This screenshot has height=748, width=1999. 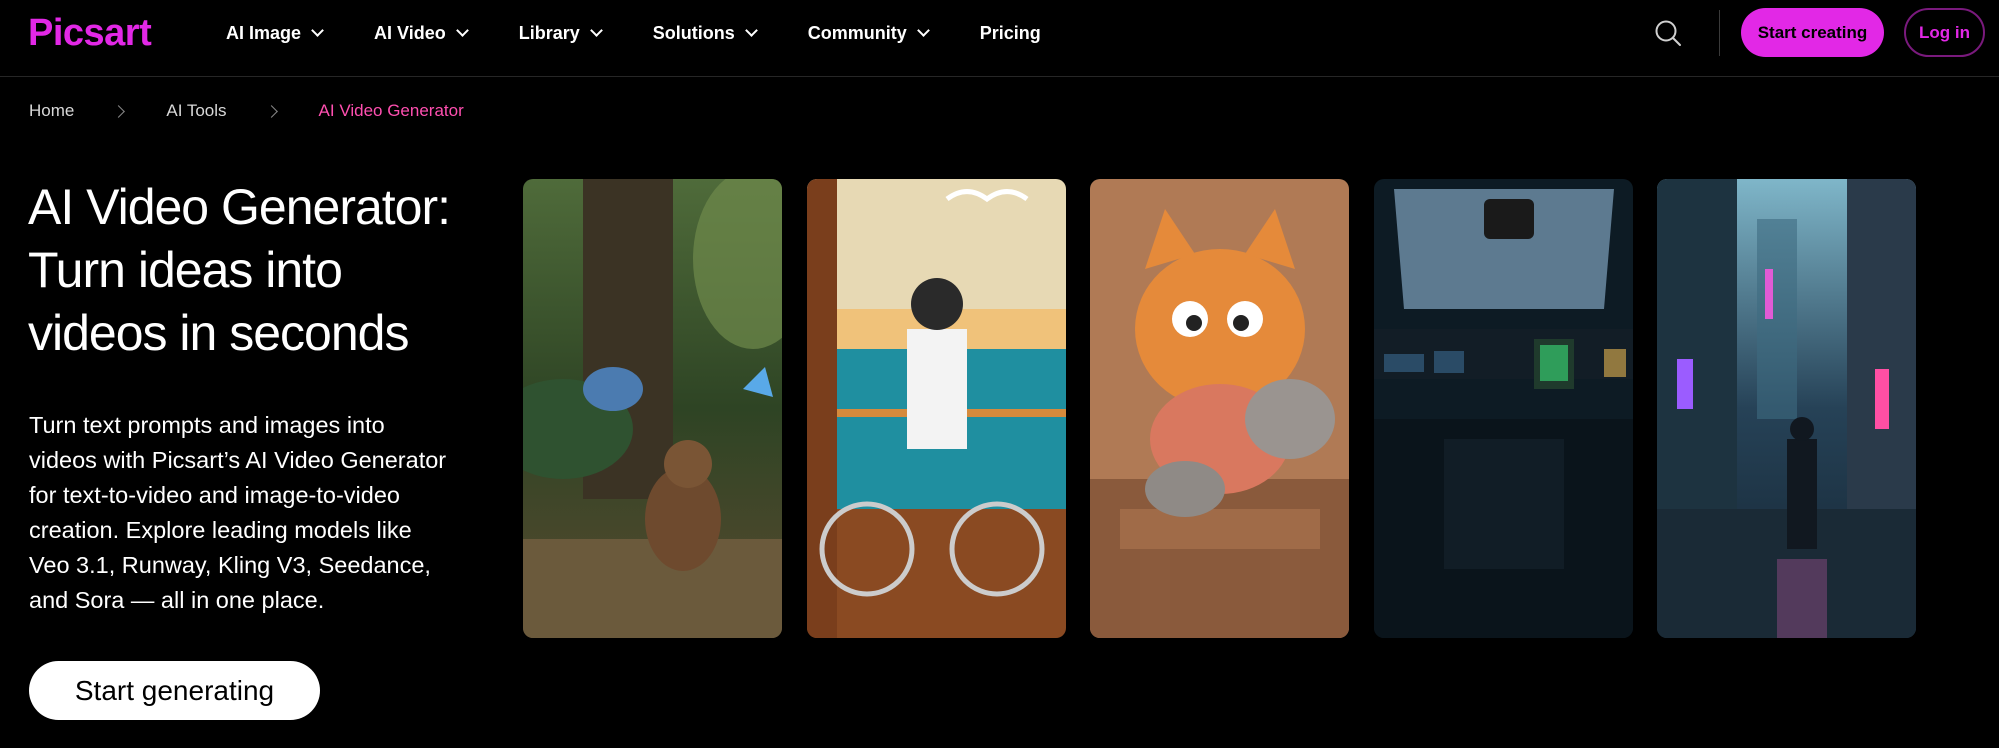 I want to click on video-card-neon-city, so click(x=1786, y=408).